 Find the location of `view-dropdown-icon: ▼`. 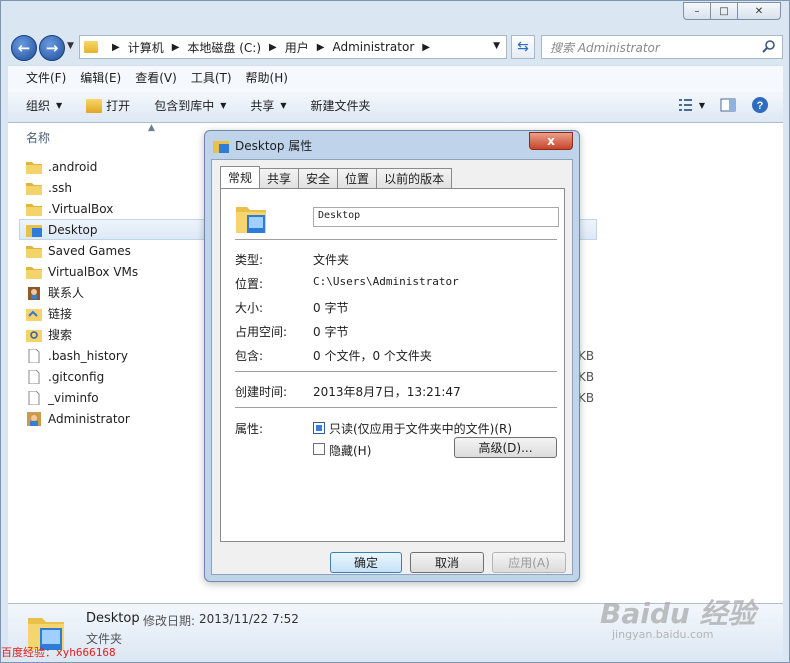

view-dropdown-icon: ▼ is located at coordinates (702, 105).